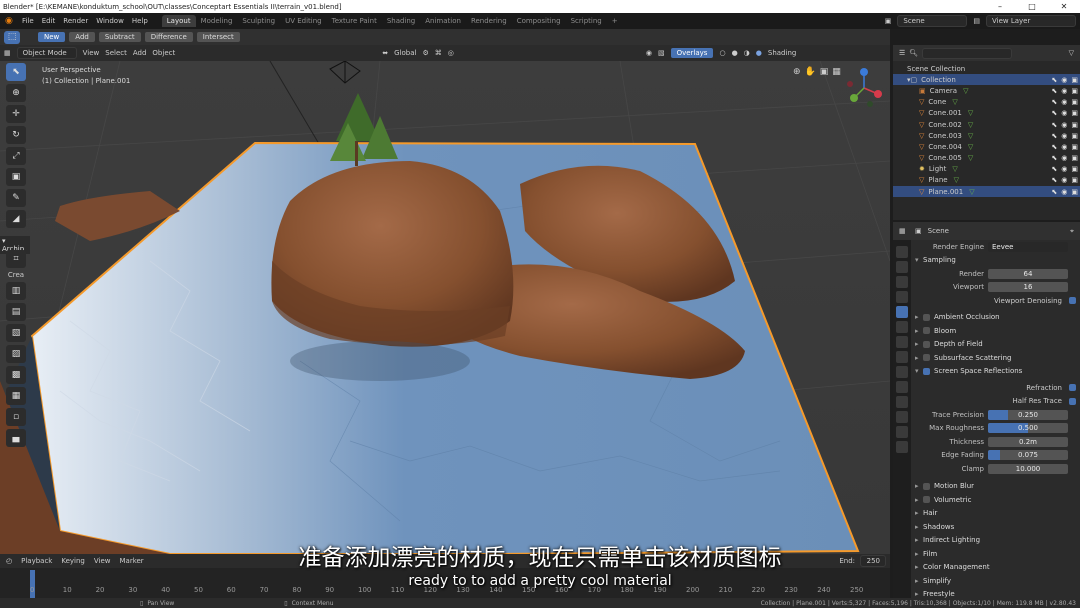  What do you see at coordinates (52, 37) in the screenshot?
I see `mode-new-button: New` at bounding box center [52, 37].